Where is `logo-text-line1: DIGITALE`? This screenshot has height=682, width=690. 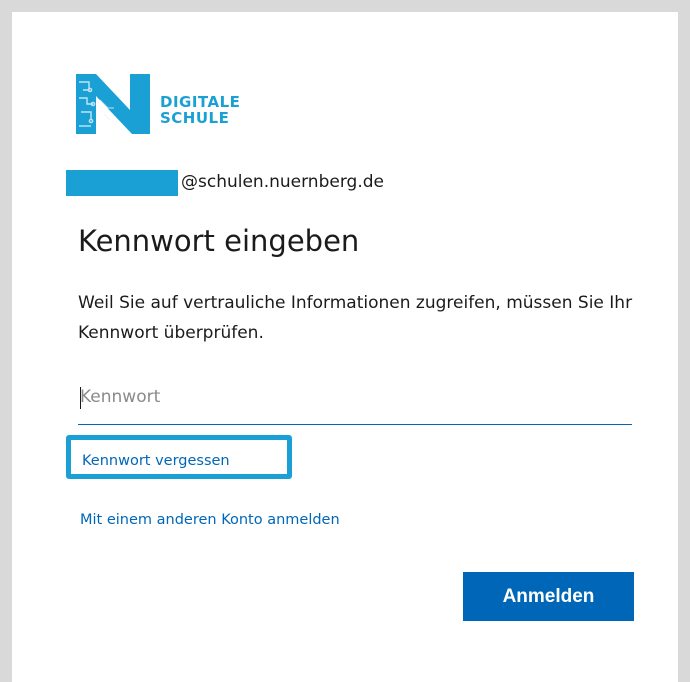
logo-text-line1: DIGITALE is located at coordinates (200, 102).